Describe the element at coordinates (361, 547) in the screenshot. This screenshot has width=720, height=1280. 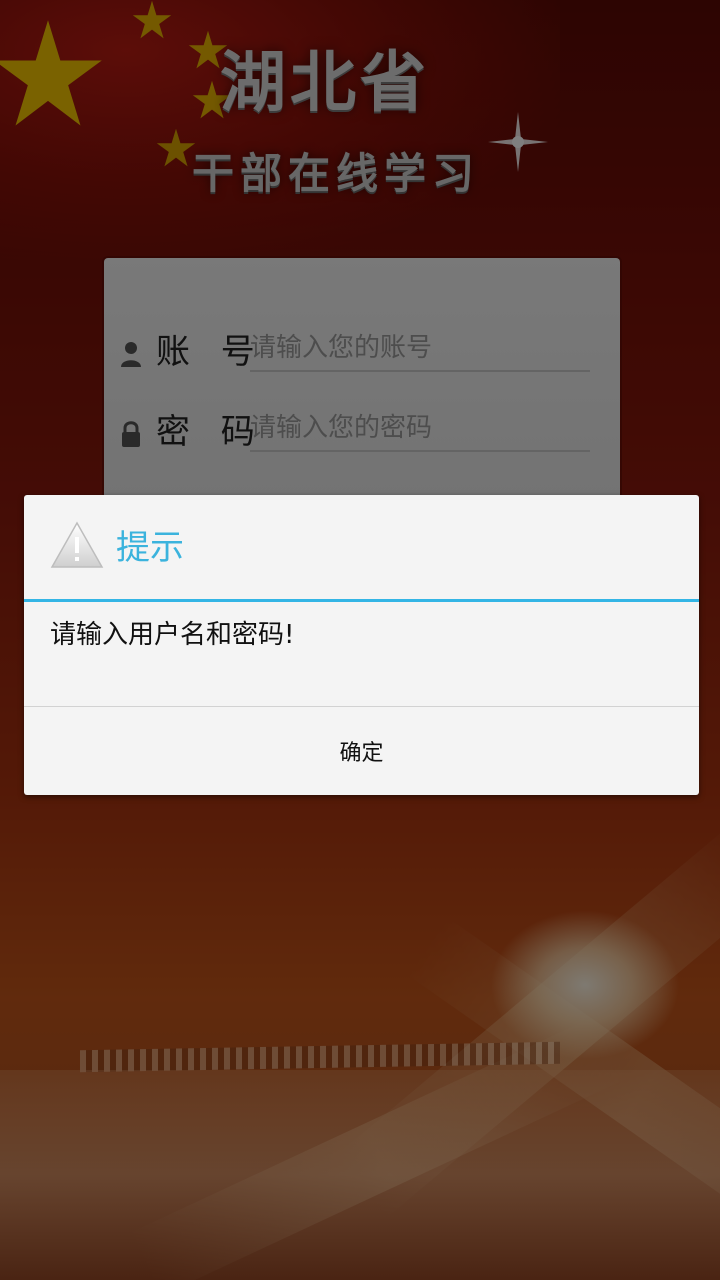
I see `dialog-header: 提示` at that location.